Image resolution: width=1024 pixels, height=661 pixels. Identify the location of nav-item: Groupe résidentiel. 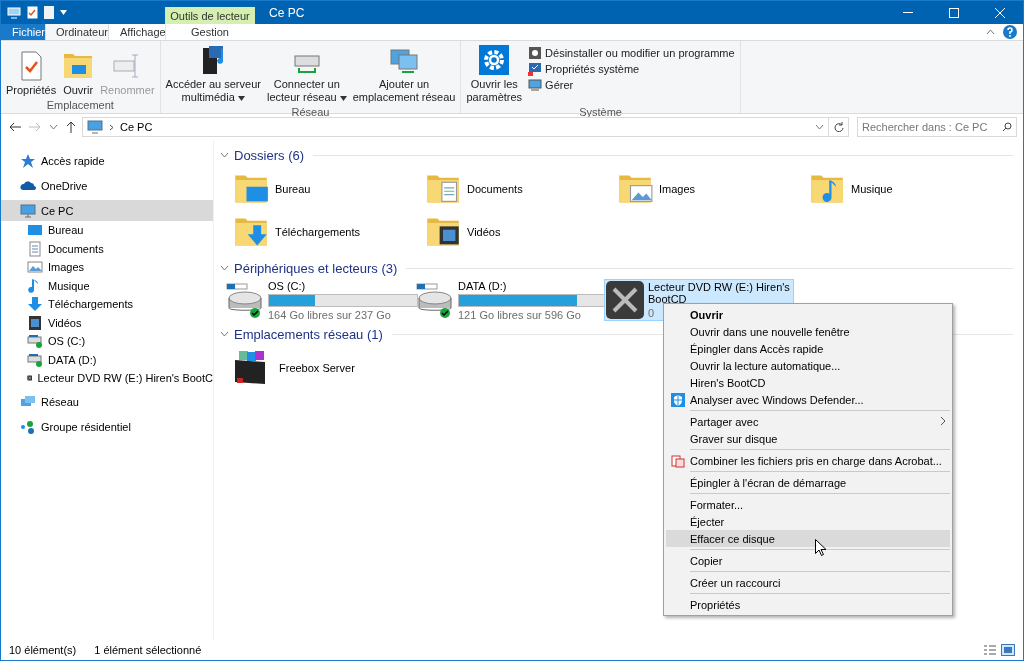
(107, 427).